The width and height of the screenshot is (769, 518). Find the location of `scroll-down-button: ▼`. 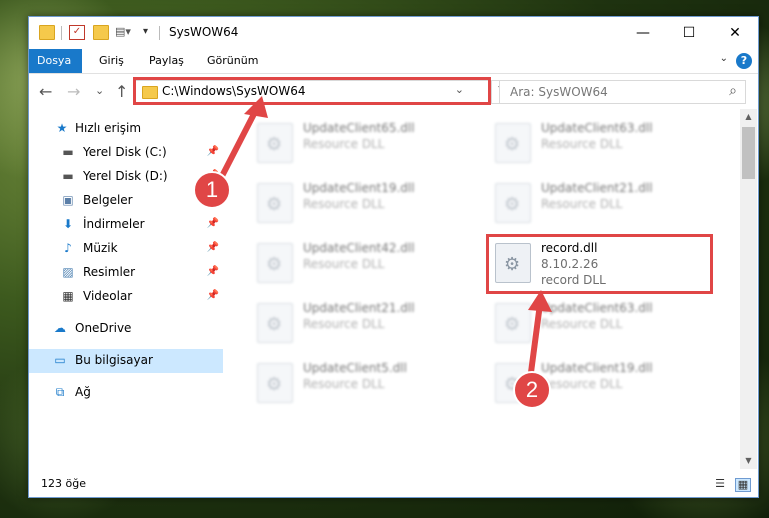

scroll-down-button: ▼ is located at coordinates (748, 461).